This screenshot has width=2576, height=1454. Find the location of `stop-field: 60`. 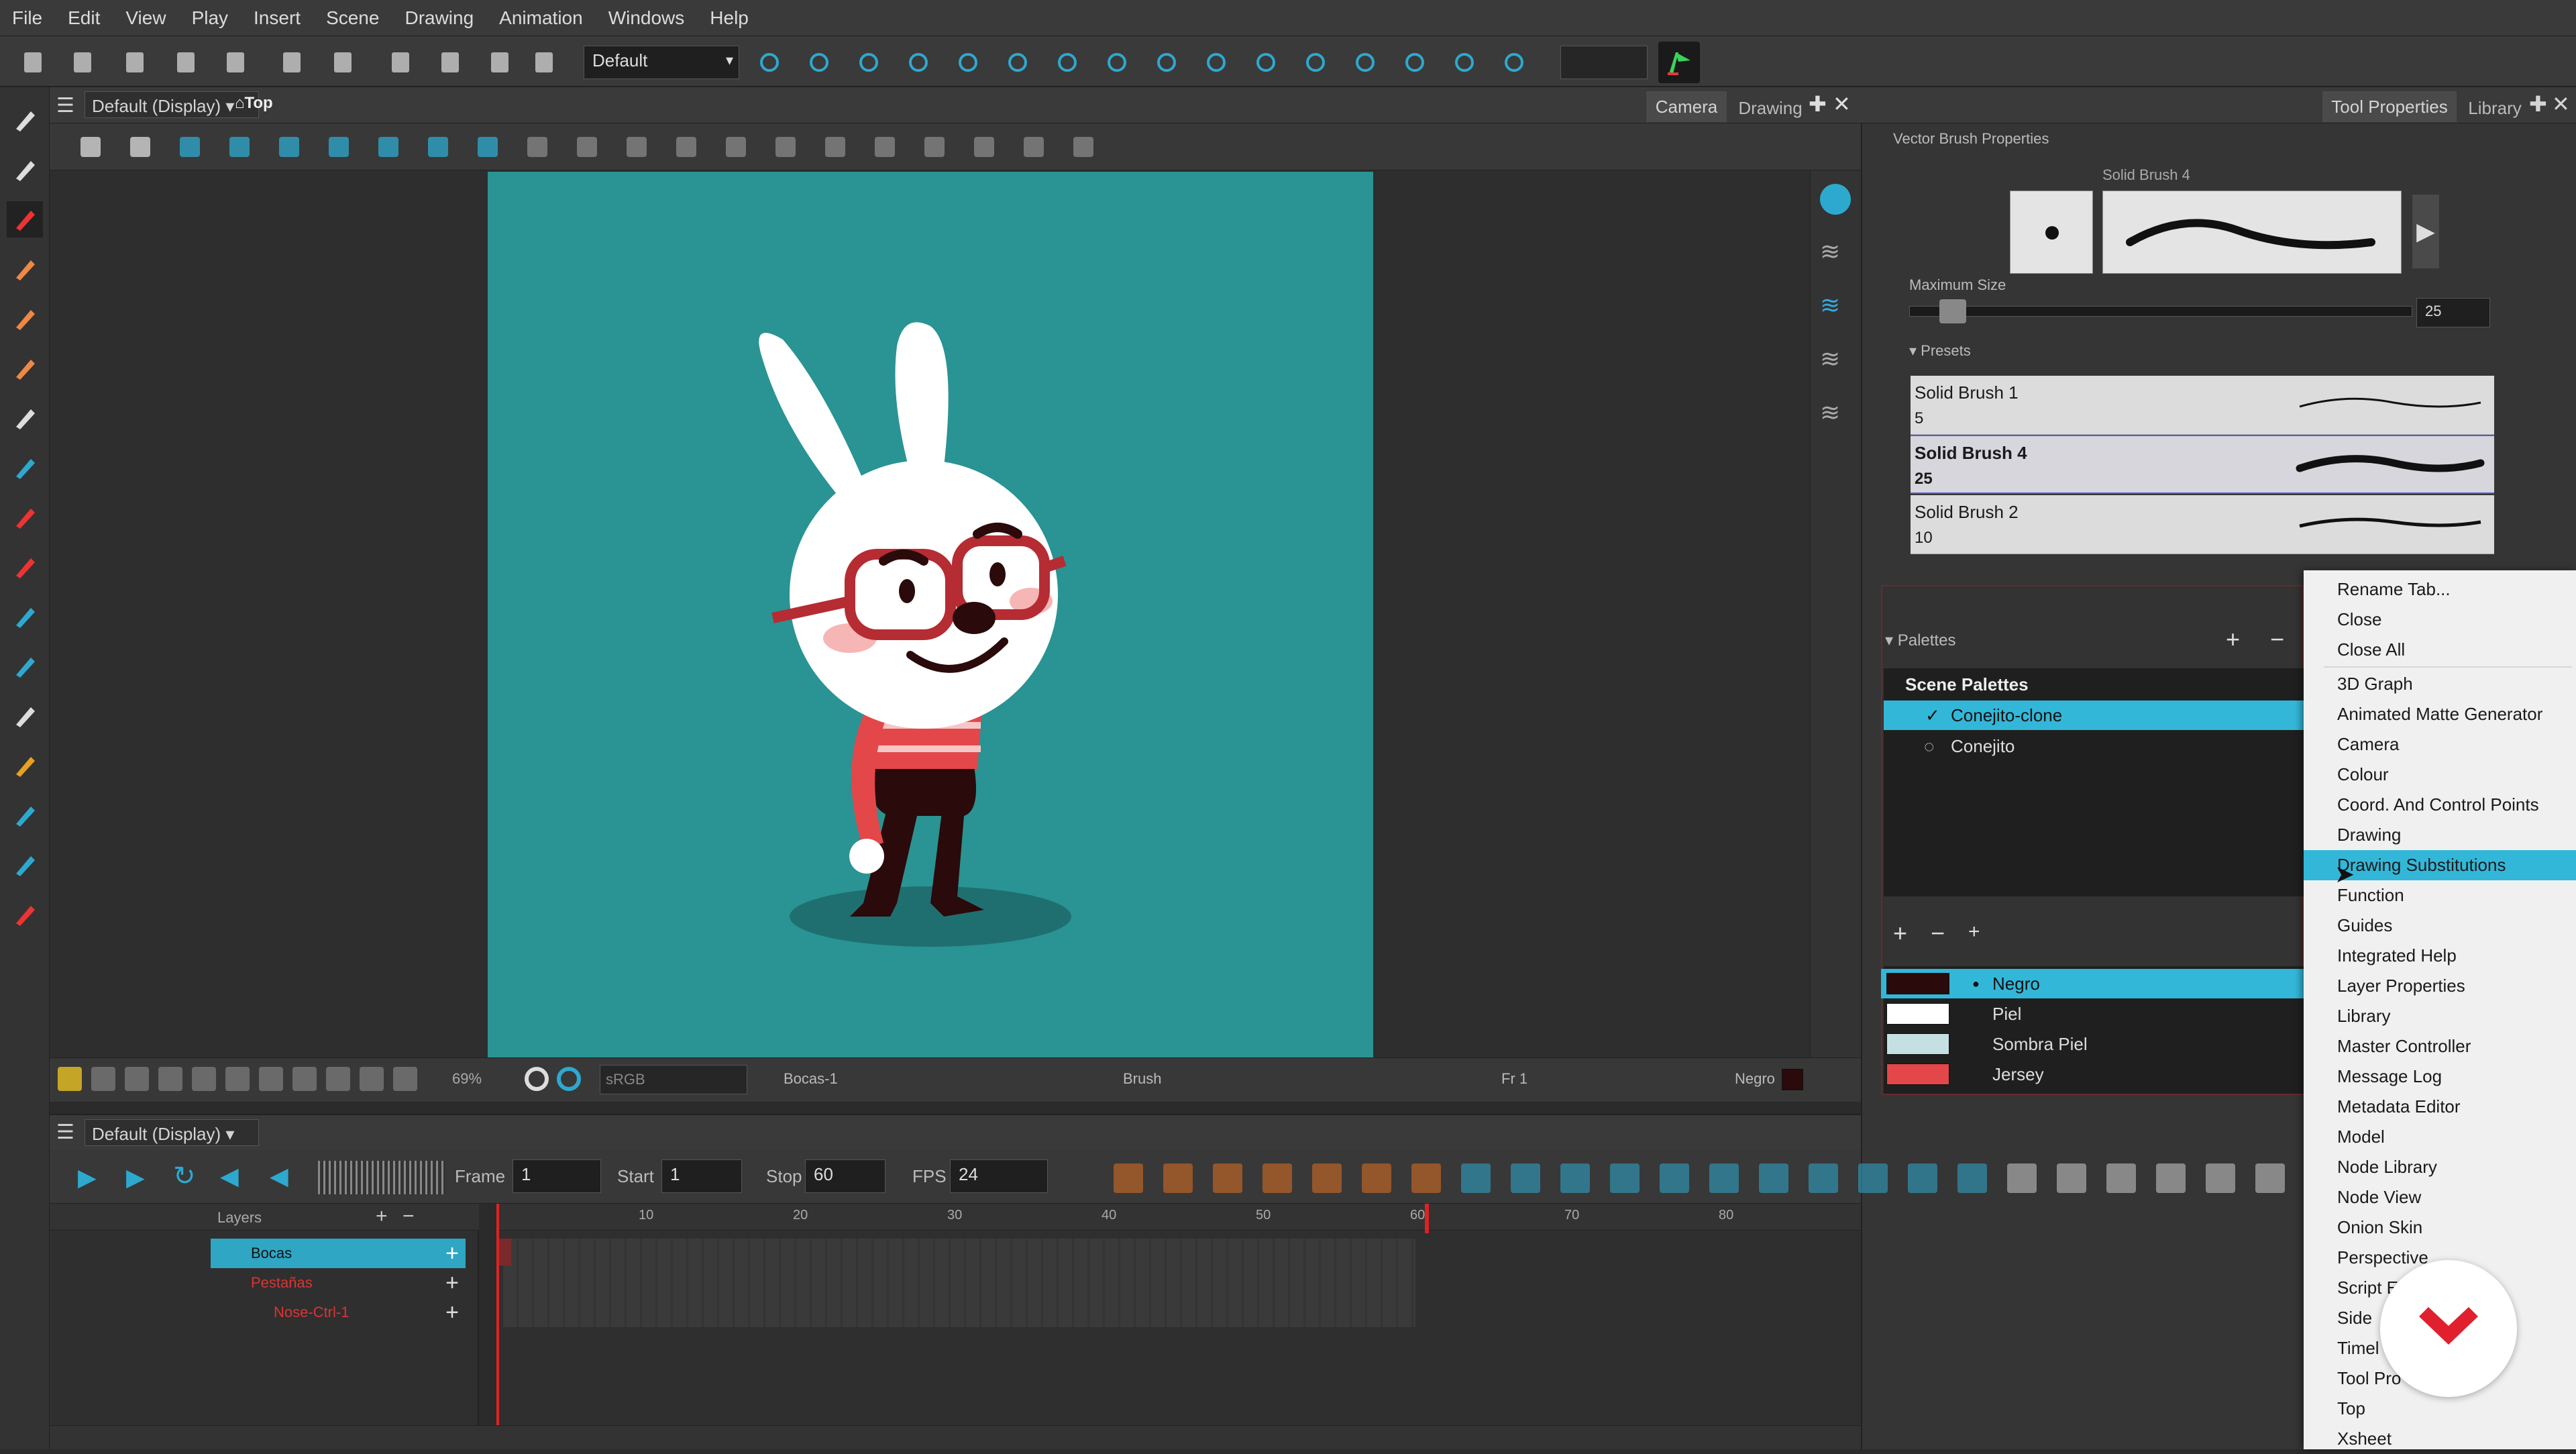

stop-field: 60 is located at coordinates (845, 1176).